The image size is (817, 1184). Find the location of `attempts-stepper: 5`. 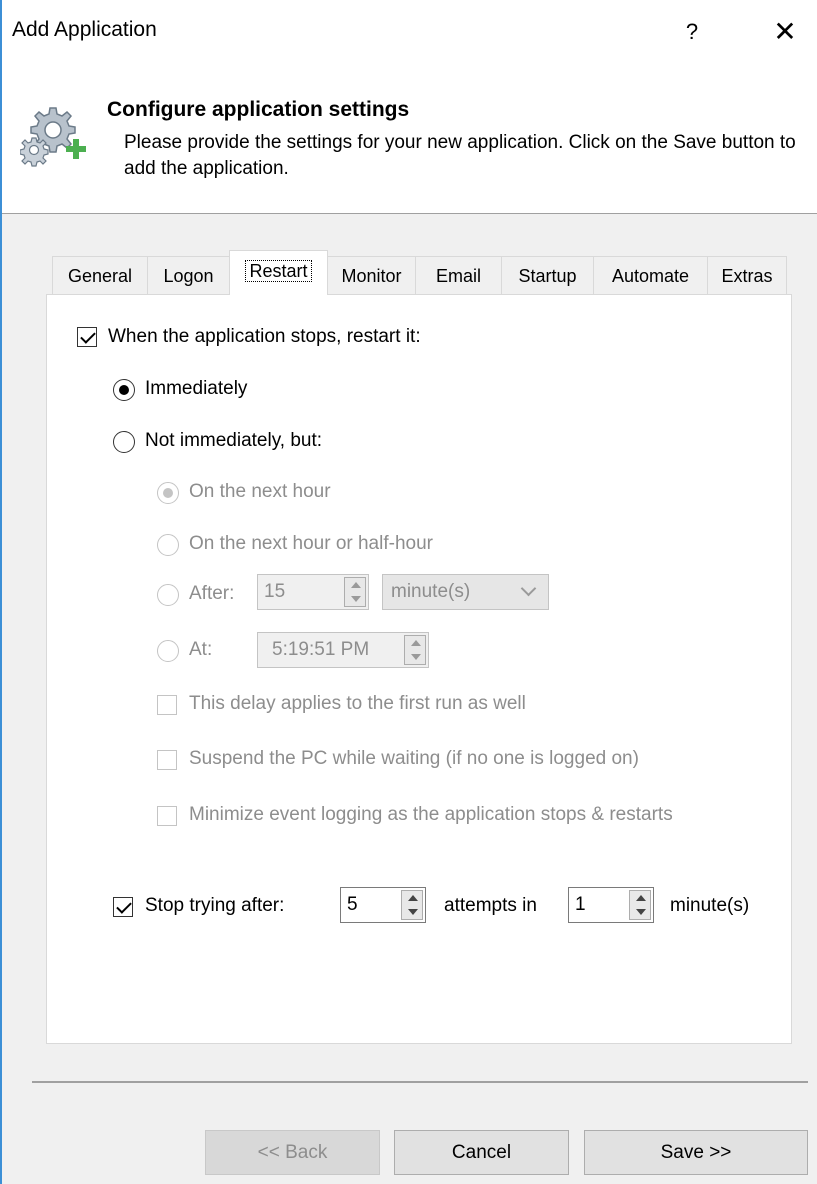

attempts-stepper: 5 is located at coordinates (383, 905).